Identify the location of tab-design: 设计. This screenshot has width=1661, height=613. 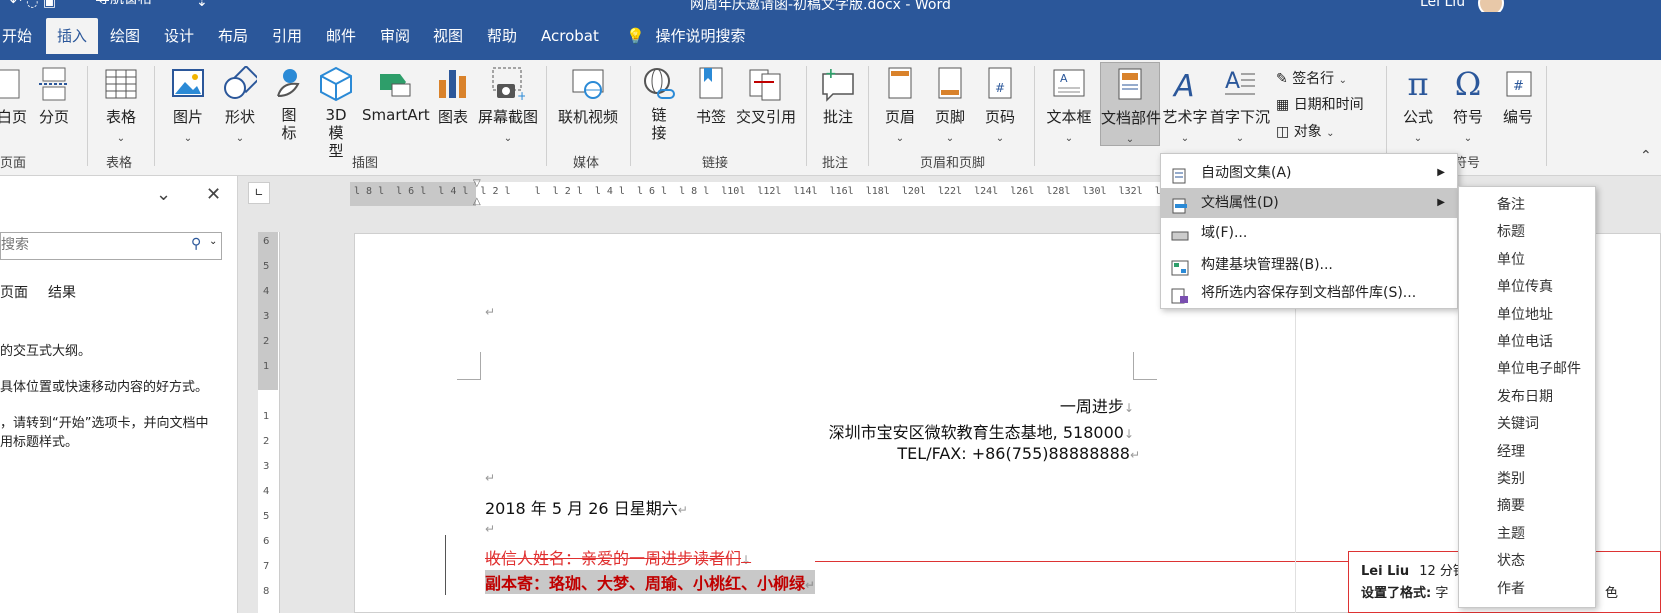
(179, 36).